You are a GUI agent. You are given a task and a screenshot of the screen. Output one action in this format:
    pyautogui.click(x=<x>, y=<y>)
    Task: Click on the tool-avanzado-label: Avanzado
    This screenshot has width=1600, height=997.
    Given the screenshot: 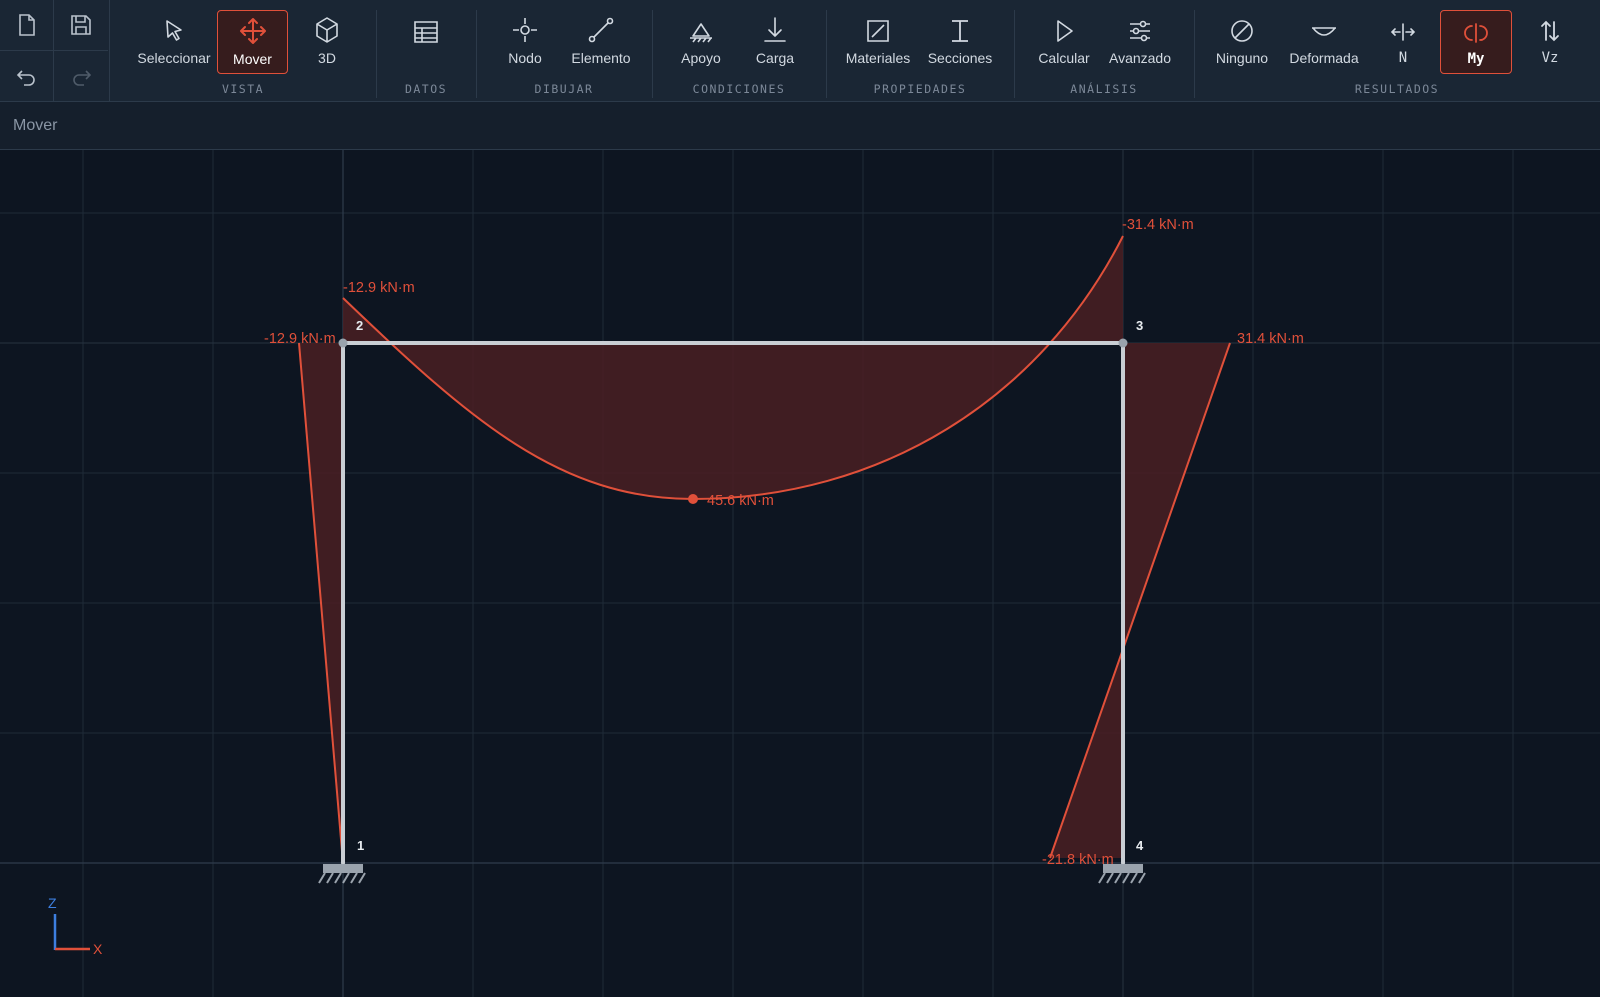 What is the action you would take?
    pyautogui.click(x=1139, y=58)
    